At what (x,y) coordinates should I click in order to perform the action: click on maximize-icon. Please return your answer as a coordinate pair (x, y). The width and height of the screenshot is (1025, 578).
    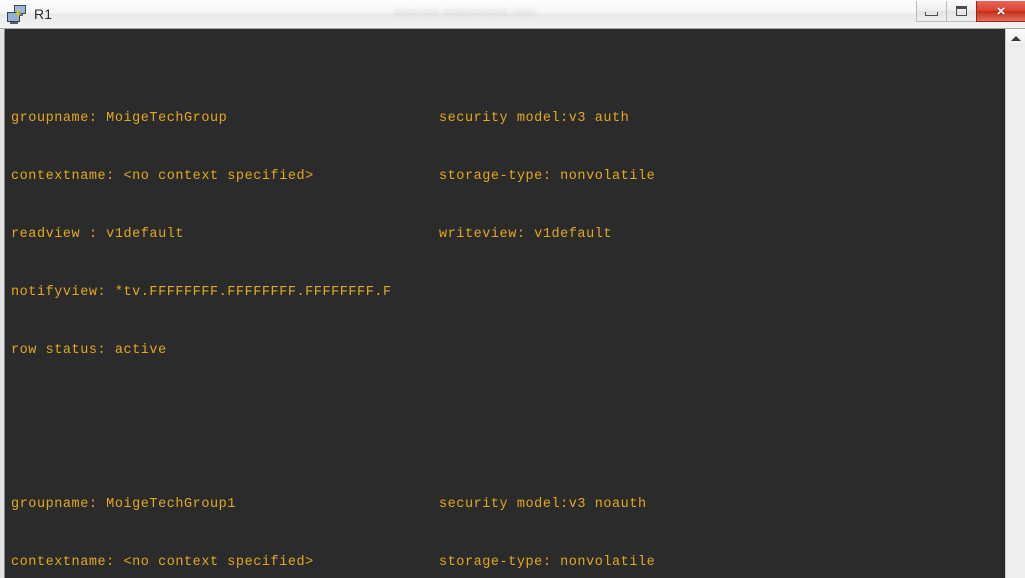
    Looking at the image, I should click on (961, 11).